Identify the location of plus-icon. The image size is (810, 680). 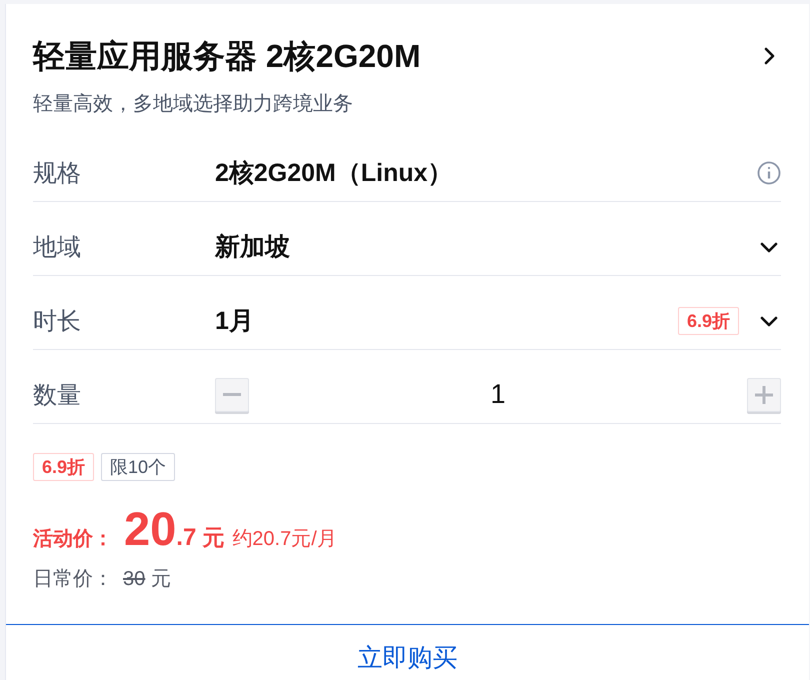
(764, 395).